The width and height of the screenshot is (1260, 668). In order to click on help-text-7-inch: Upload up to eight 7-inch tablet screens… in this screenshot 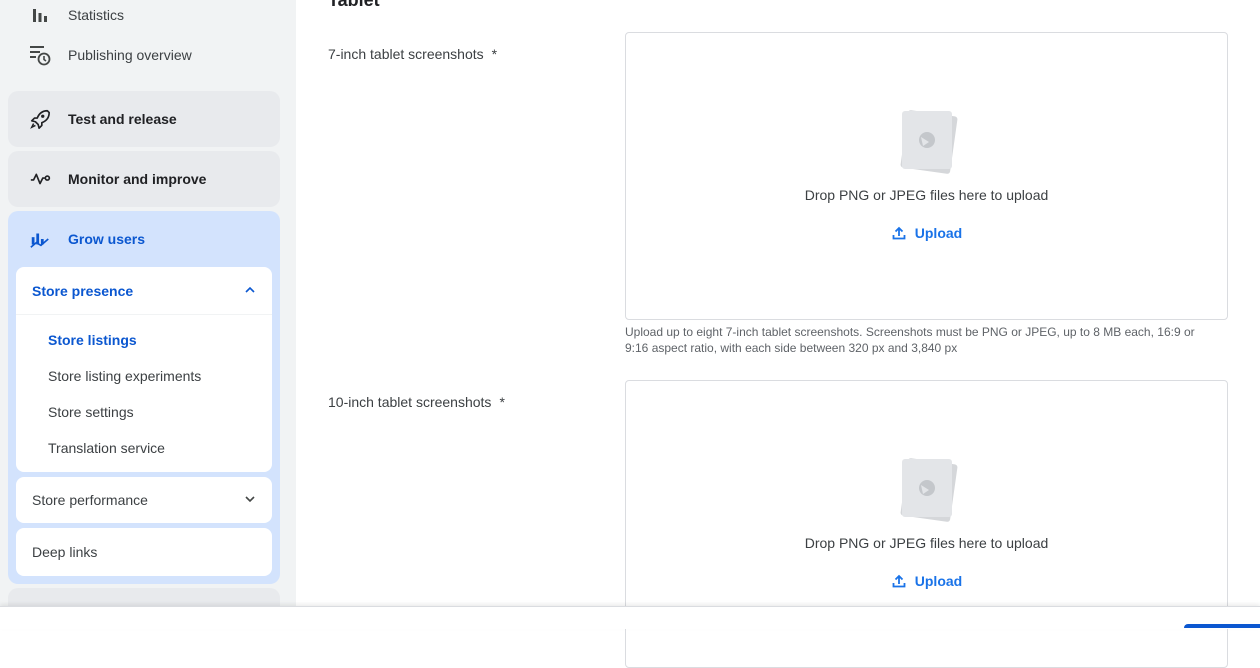, I will do `click(925, 340)`.